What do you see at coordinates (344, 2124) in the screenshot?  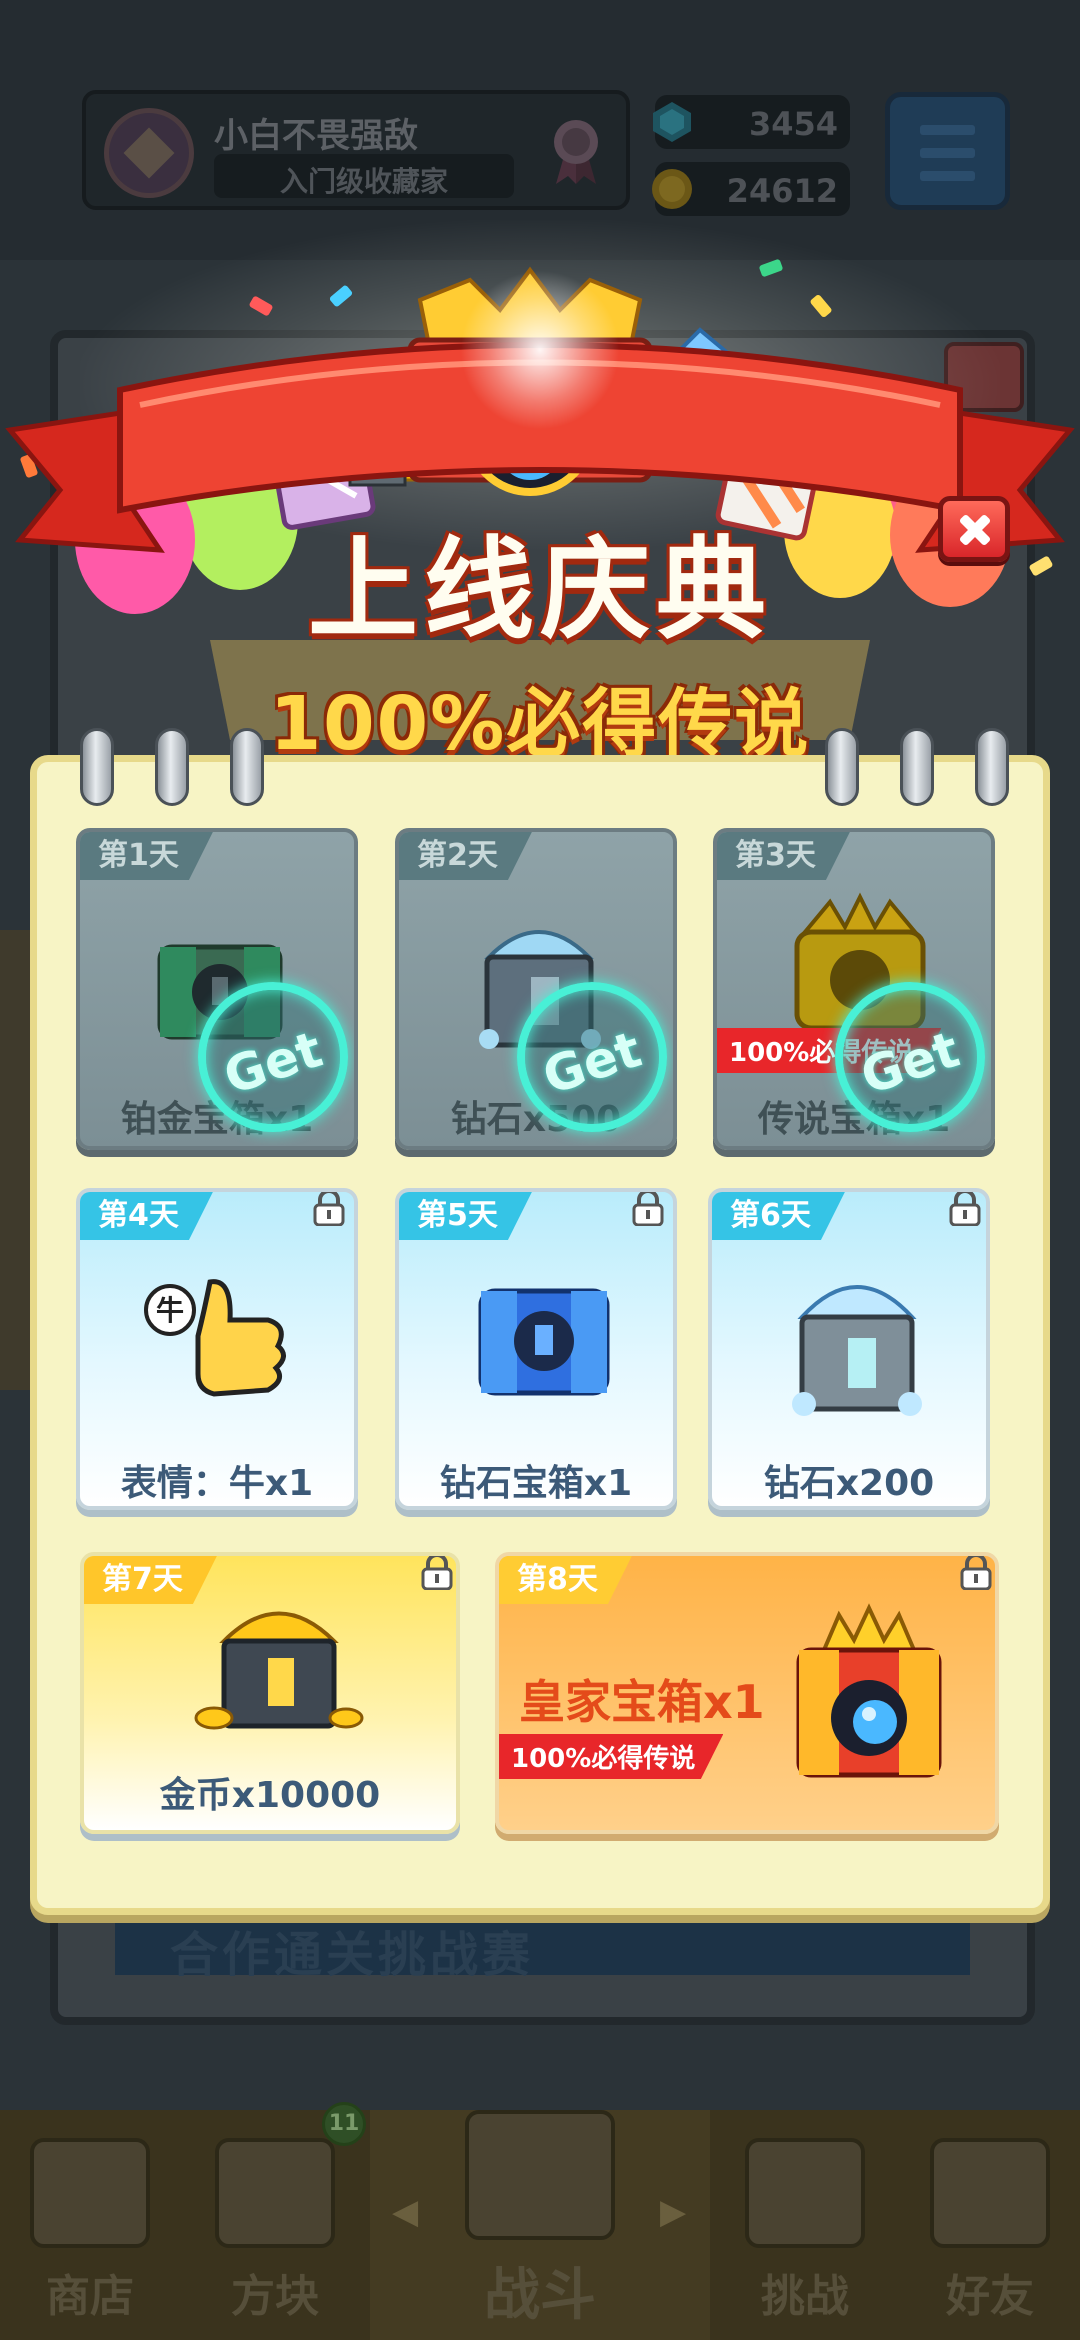 I see `blocks-notification-badge: 11` at bounding box center [344, 2124].